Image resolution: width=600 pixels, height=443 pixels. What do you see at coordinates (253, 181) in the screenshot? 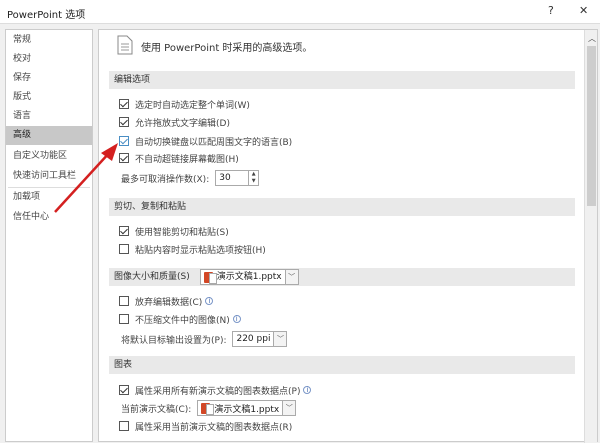
I see `spin-down-icon: ▼` at bounding box center [253, 181].